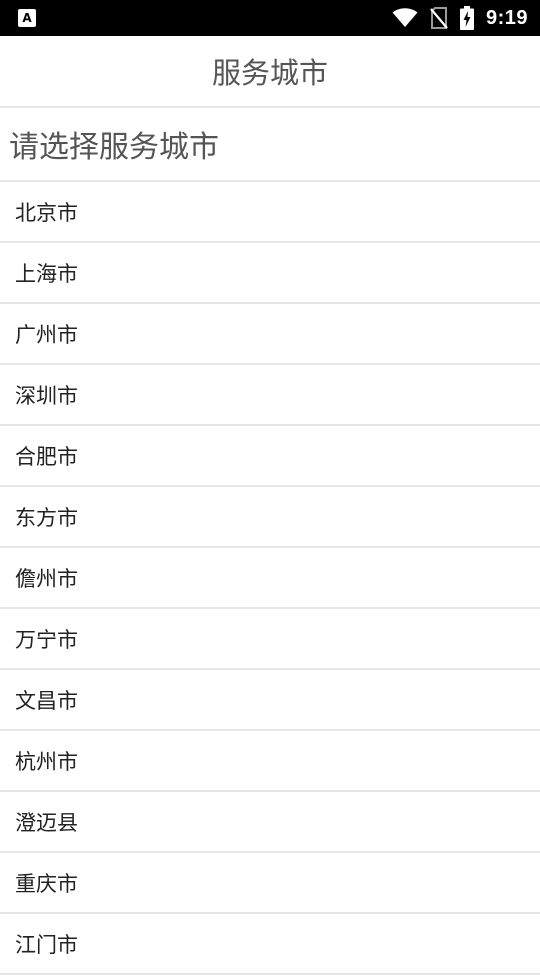  What do you see at coordinates (46, 944) in the screenshot?
I see `city-name: 江门市` at bounding box center [46, 944].